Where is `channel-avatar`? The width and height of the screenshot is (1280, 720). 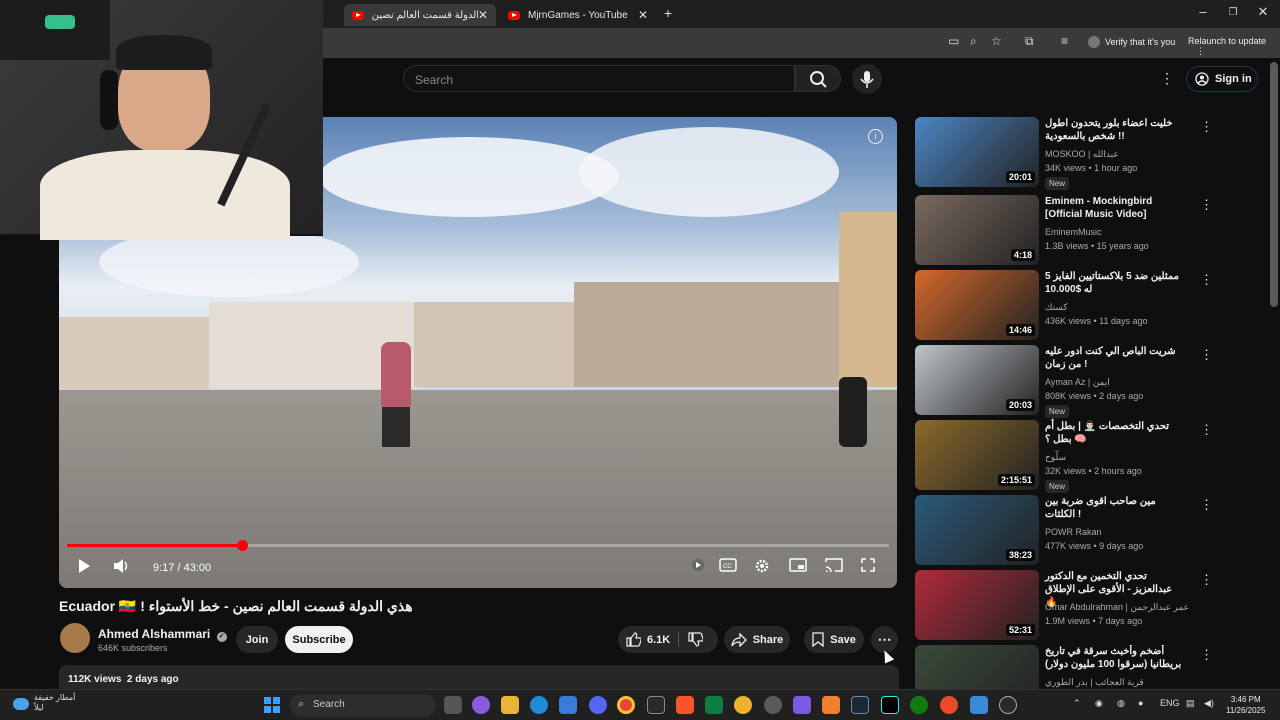 channel-avatar is located at coordinates (75, 638).